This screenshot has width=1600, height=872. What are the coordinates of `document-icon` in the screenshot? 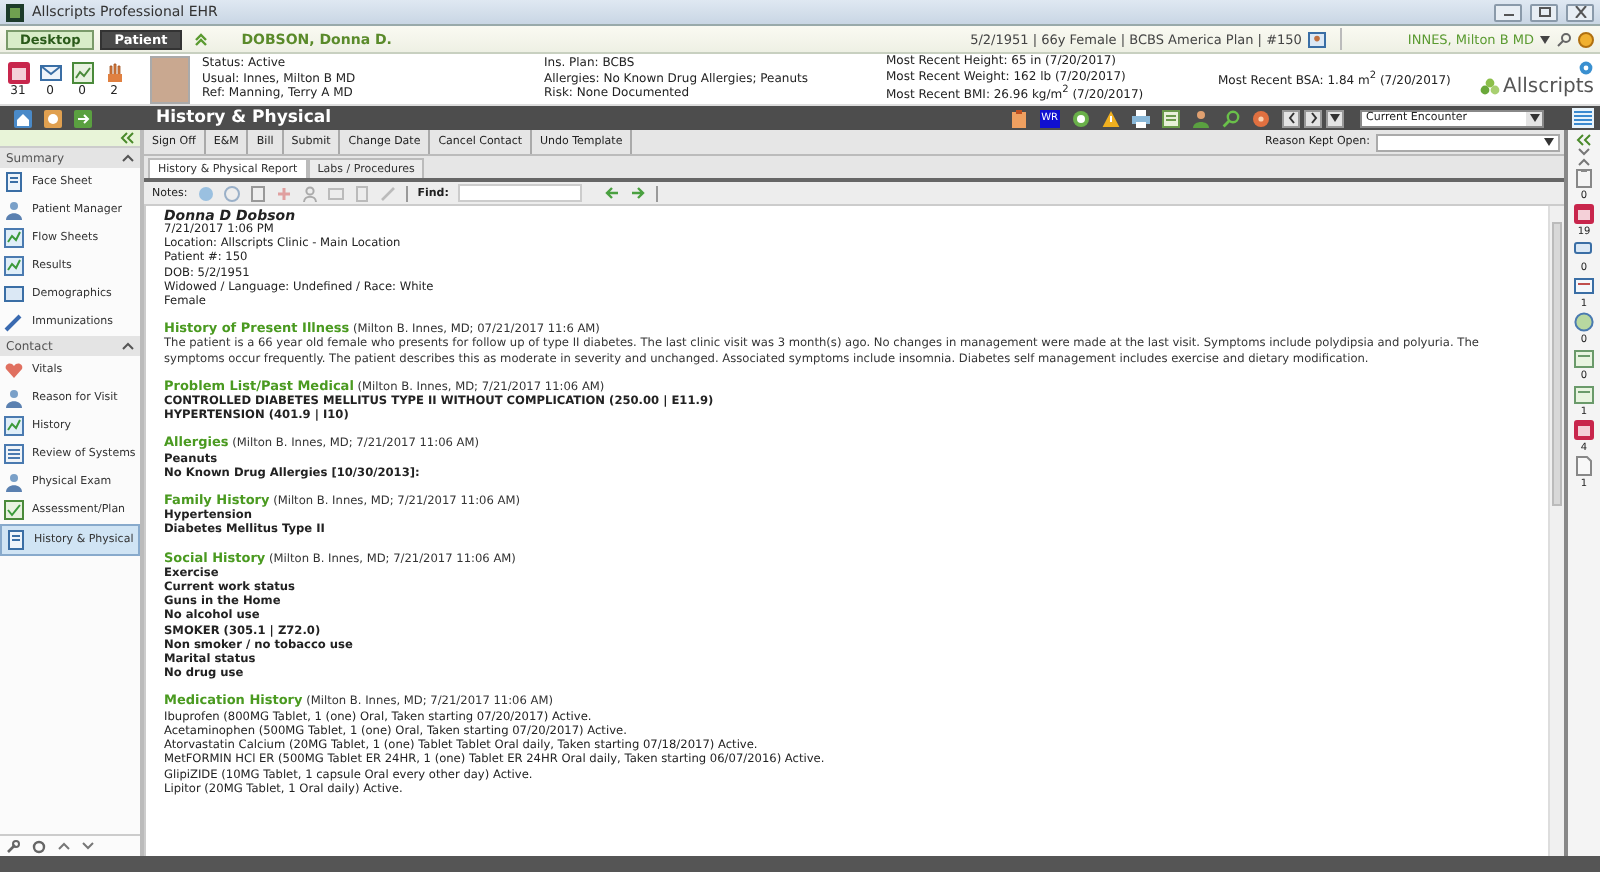 It's located at (257, 193).